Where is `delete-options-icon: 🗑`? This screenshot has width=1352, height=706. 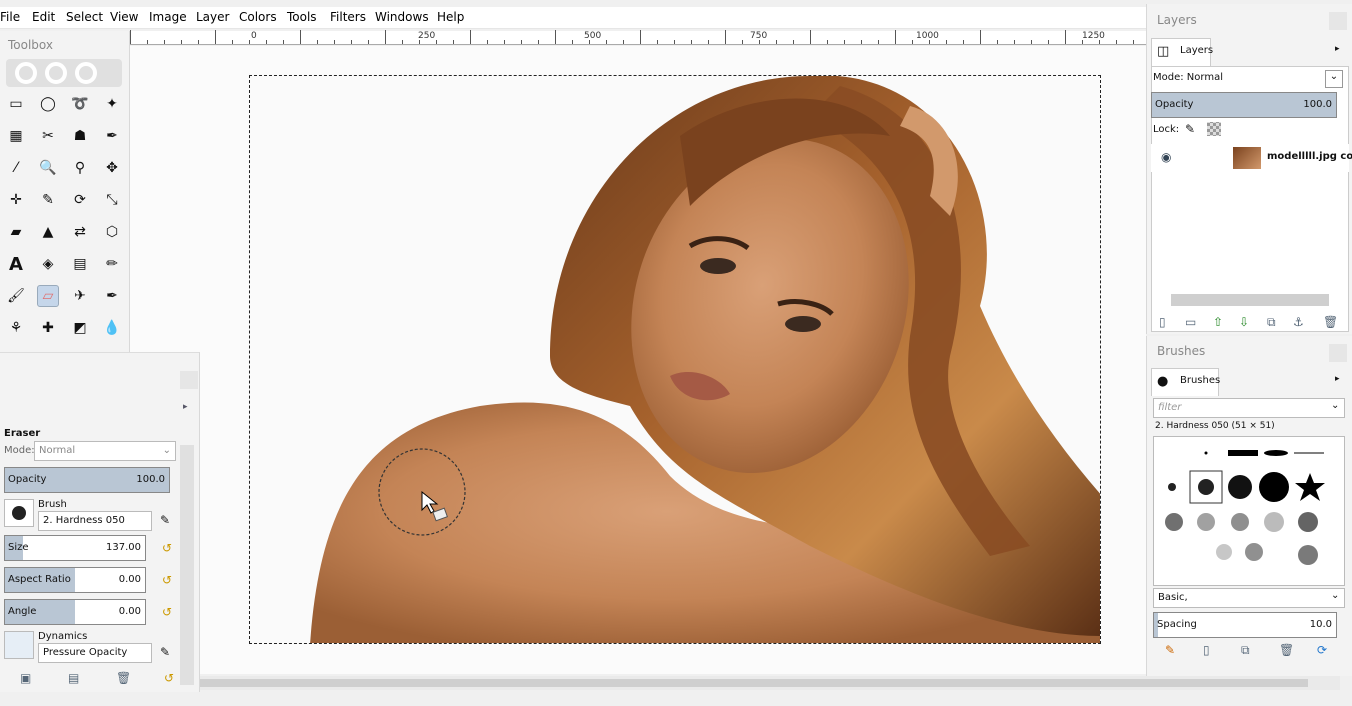 delete-options-icon: 🗑 is located at coordinates (123, 678).